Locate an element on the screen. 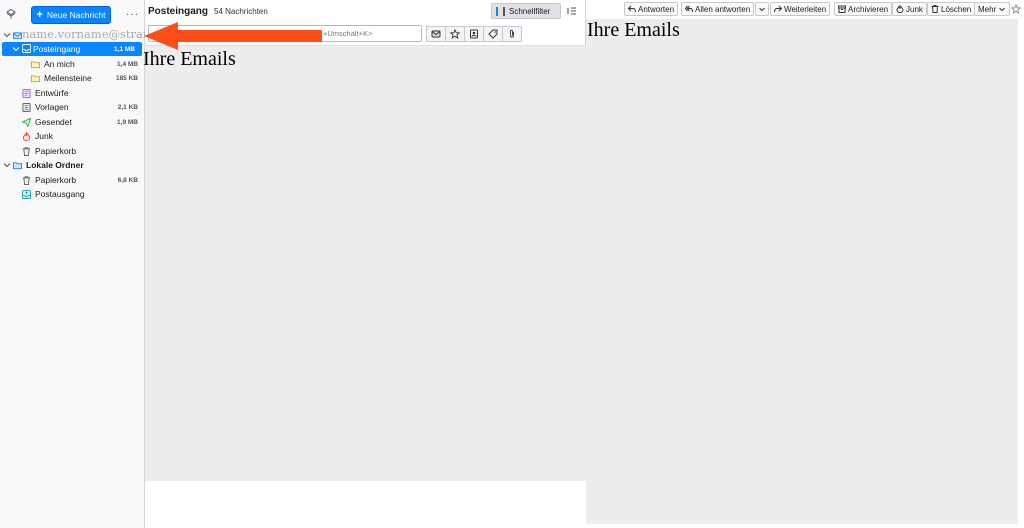 The width and height of the screenshot is (1024, 528). drafts-icon is located at coordinates (26, 93).